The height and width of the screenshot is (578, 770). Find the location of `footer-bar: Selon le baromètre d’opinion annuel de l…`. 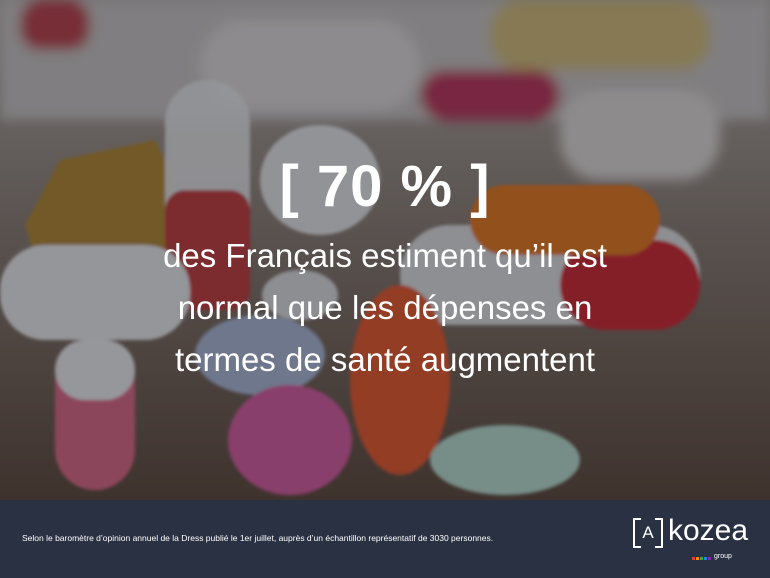

footer-bar: Selon le baromètre d’opinion annuel de l… is located at coordinates (385, 539).